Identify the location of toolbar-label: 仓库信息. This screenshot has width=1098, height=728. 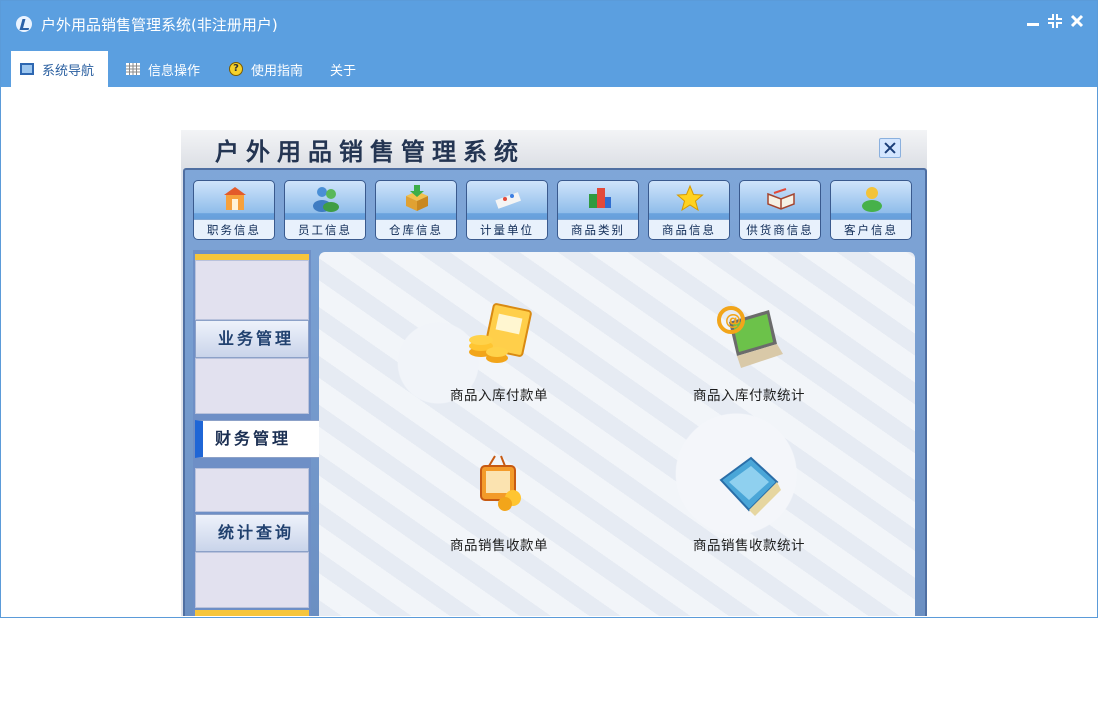
(416, 229).